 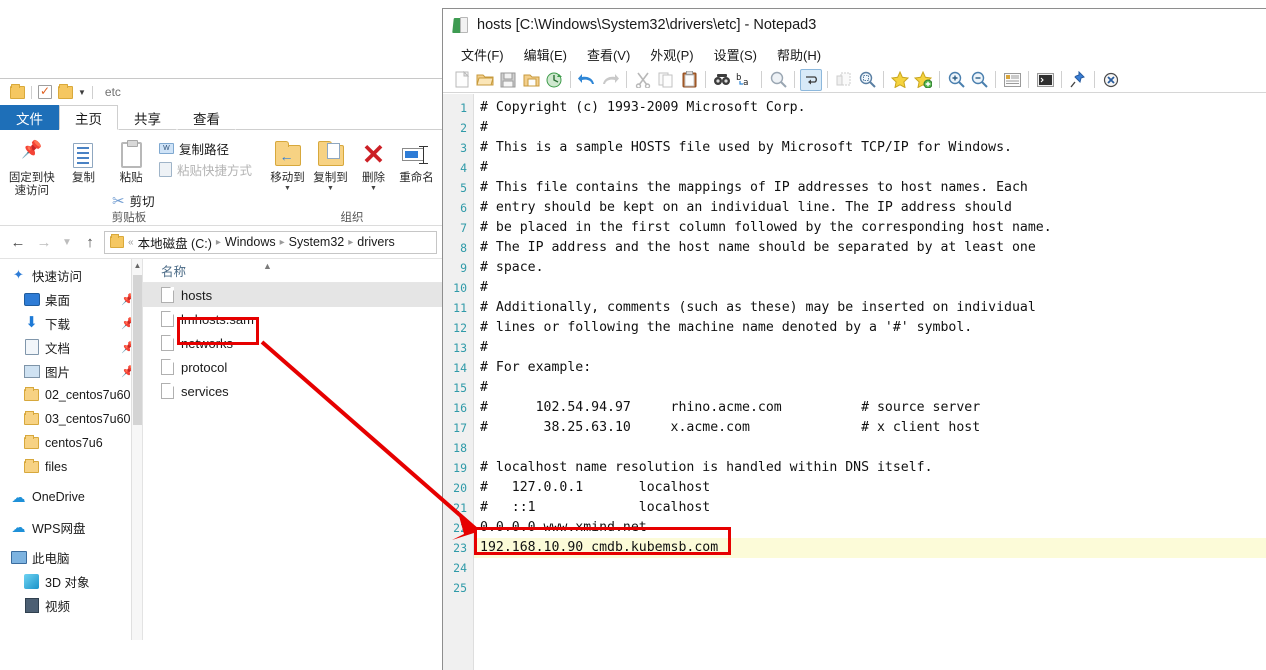 What do you see at coordinates (587, 80) in the screenshot?
I see `undo-icon` at bounding box center [587, 80].